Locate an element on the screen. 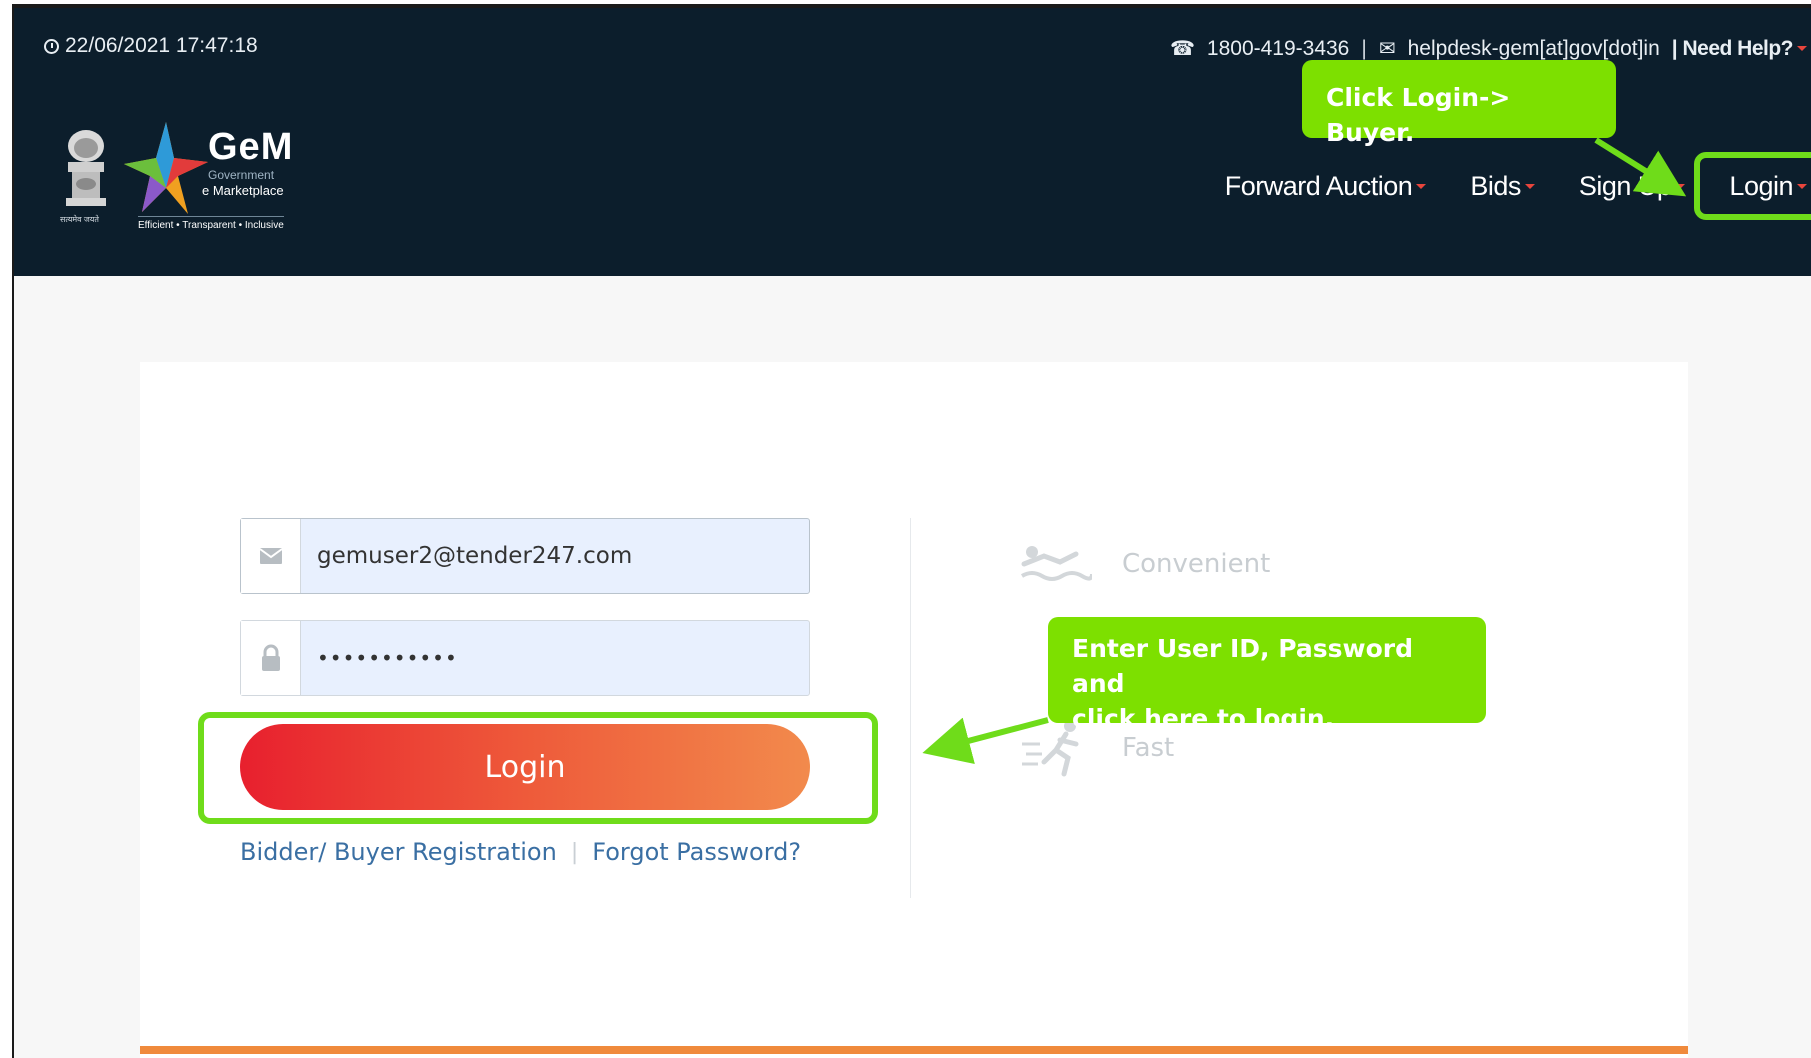 The height and width of the screenshot is (1058, 1811). callout-line-1: Enter User ID, Password and is located at coordinates (1243, 666).